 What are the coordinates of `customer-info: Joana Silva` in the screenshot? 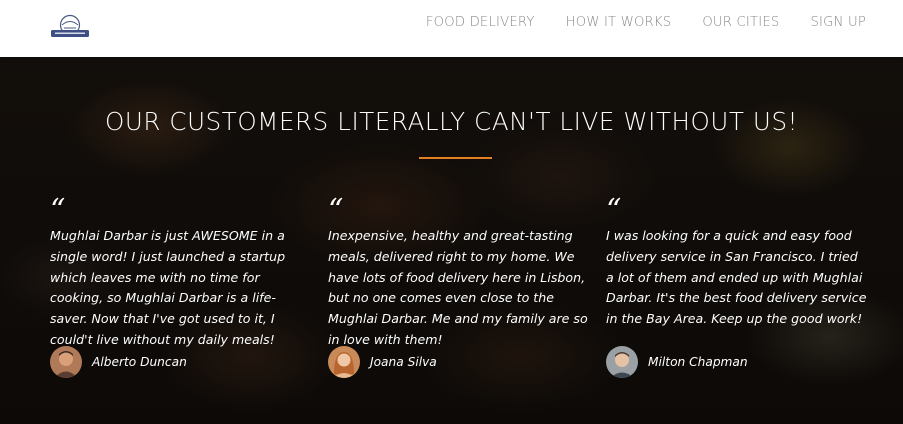 It's located at (382, 362).